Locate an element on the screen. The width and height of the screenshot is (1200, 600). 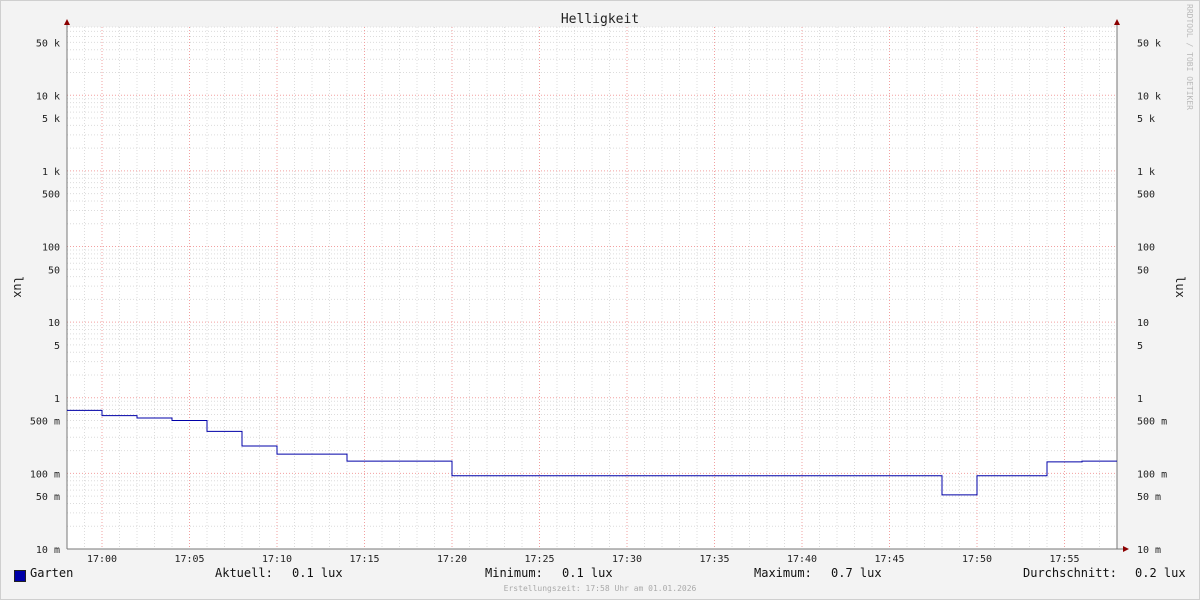
durchschnitt-label: Durchschnitt: is located at coordinates (1070, 573).